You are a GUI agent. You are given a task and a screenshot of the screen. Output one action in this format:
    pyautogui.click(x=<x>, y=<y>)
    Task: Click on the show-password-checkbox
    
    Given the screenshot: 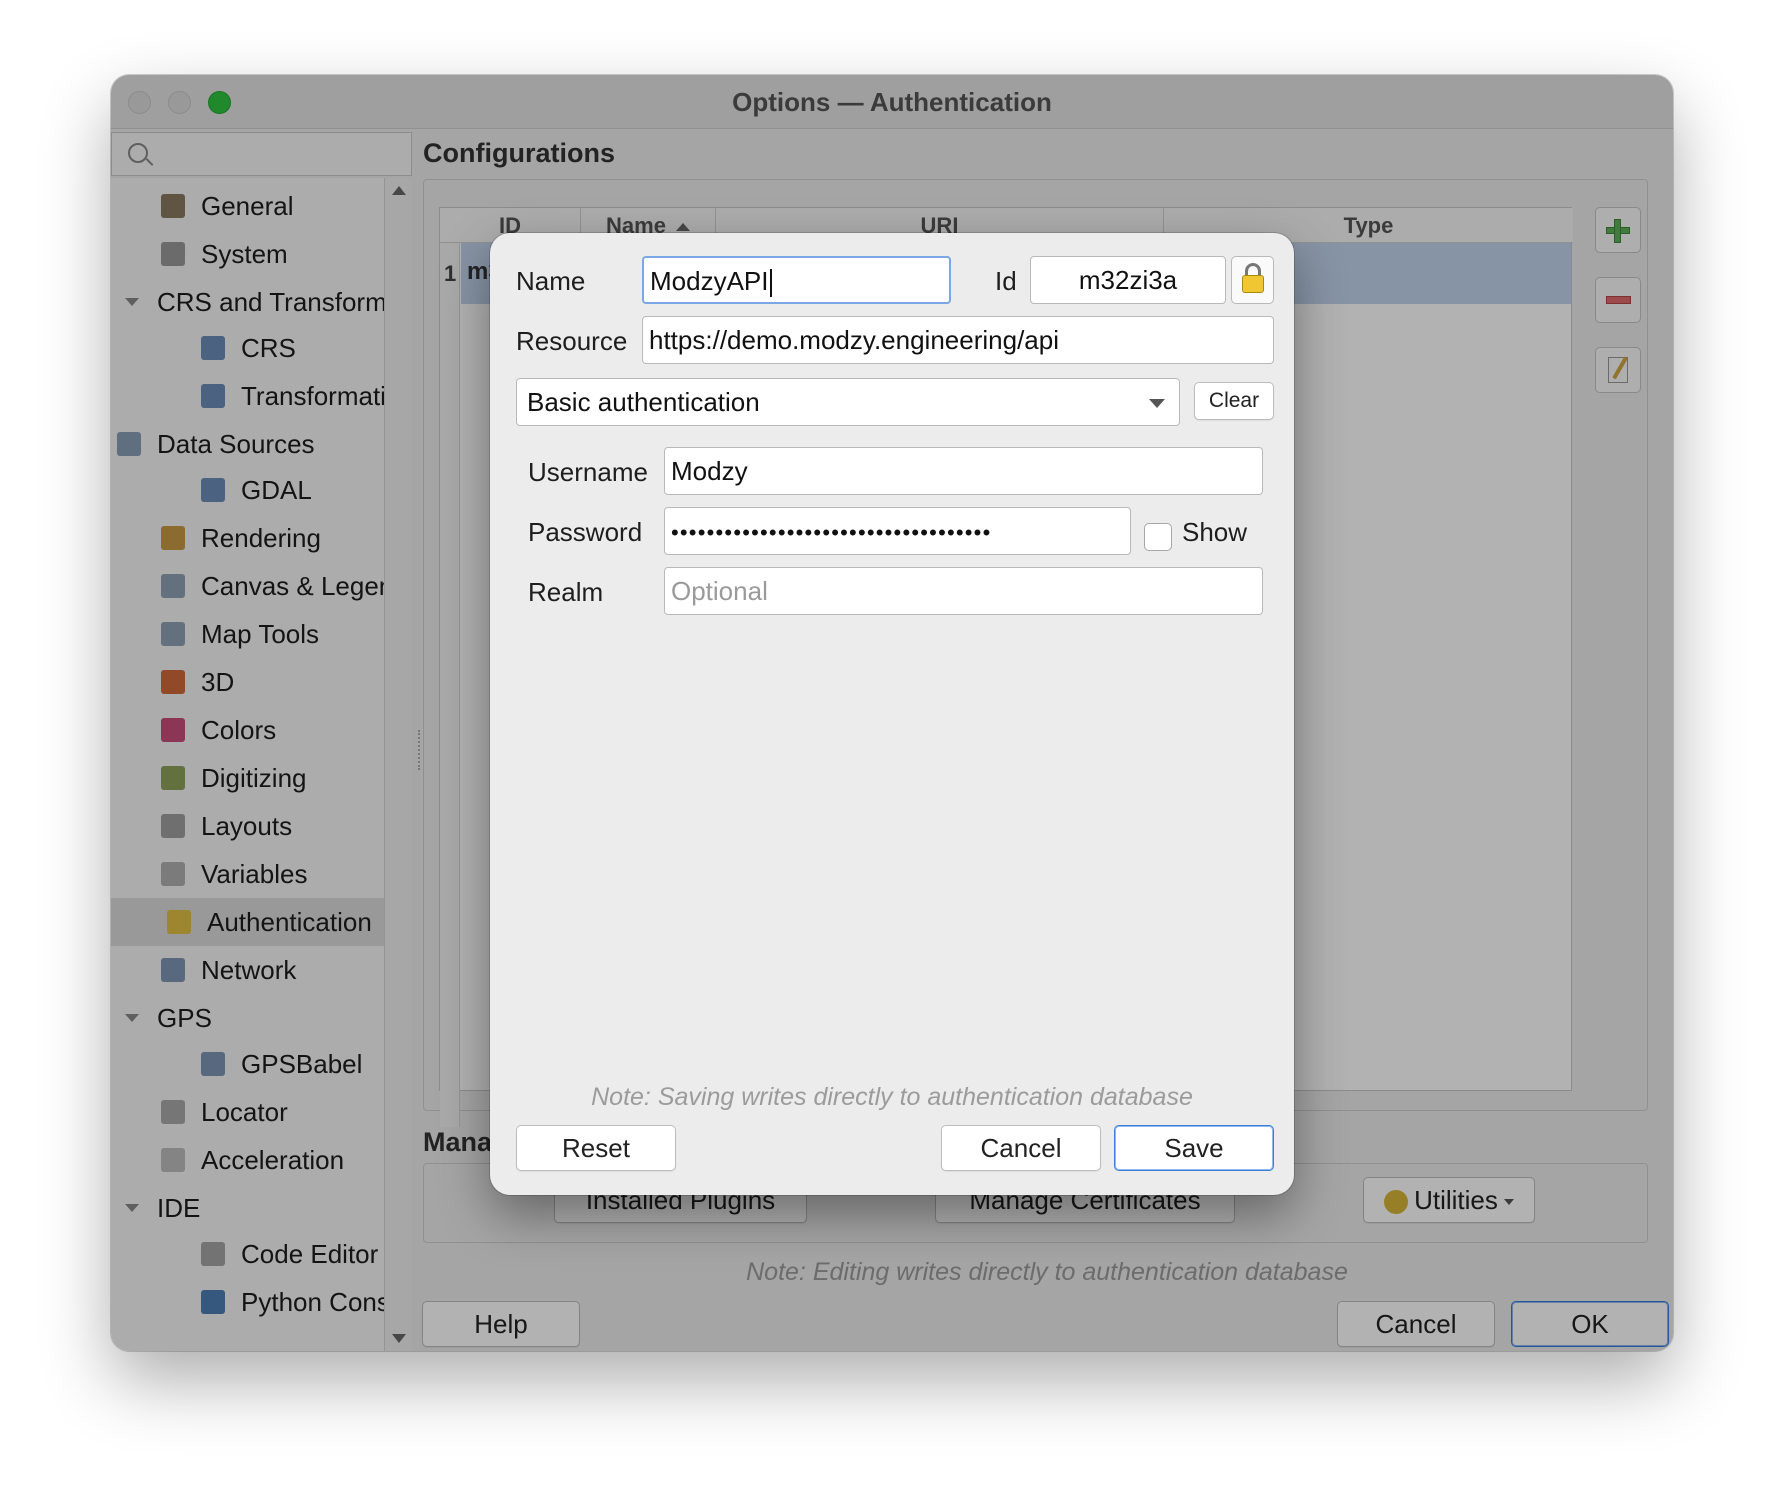 What is the action you would take?
    pyautogui.click(x=1158, y=537)
    